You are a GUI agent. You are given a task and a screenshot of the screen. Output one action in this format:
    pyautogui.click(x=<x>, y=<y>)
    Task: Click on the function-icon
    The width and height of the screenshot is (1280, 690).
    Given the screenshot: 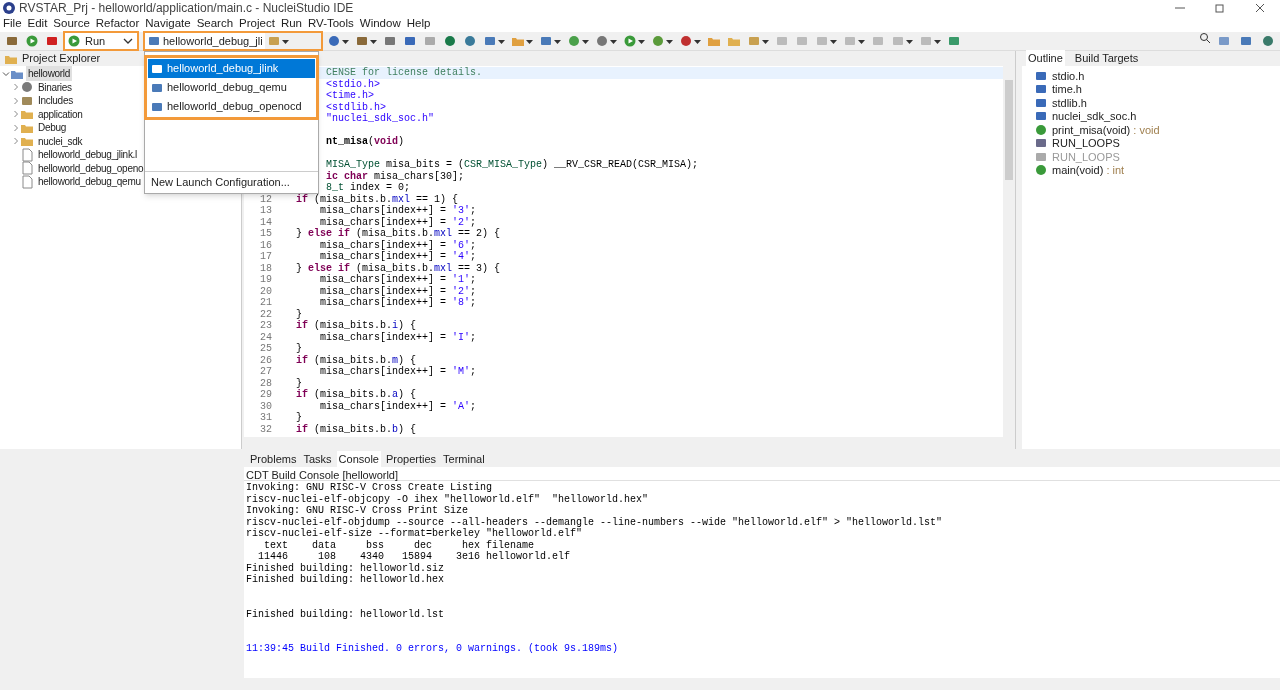 What is the action you would take?
    pyautogui.click(x=1041, y=170)
    